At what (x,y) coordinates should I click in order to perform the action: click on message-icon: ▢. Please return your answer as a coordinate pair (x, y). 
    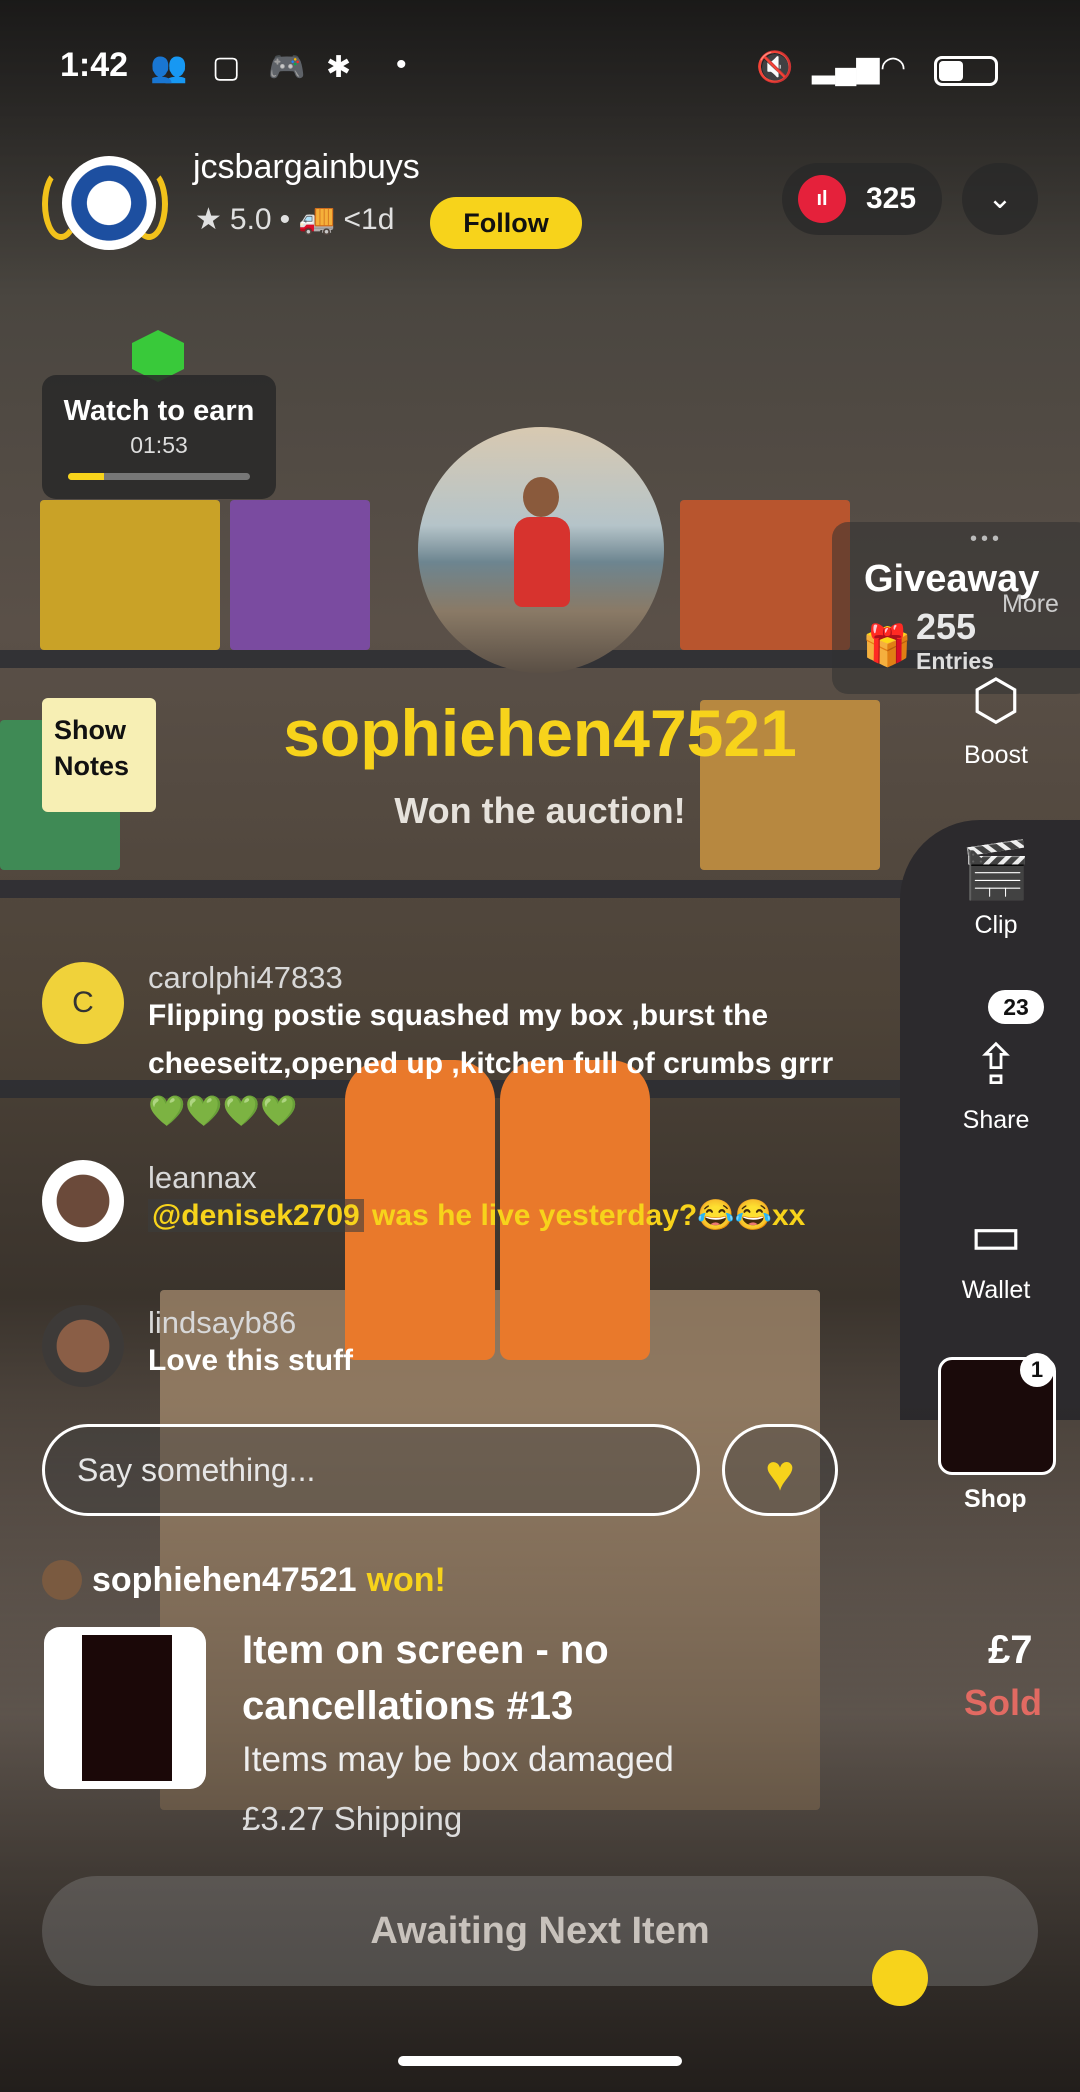
    Looking at the image, I should click on (226, 67).